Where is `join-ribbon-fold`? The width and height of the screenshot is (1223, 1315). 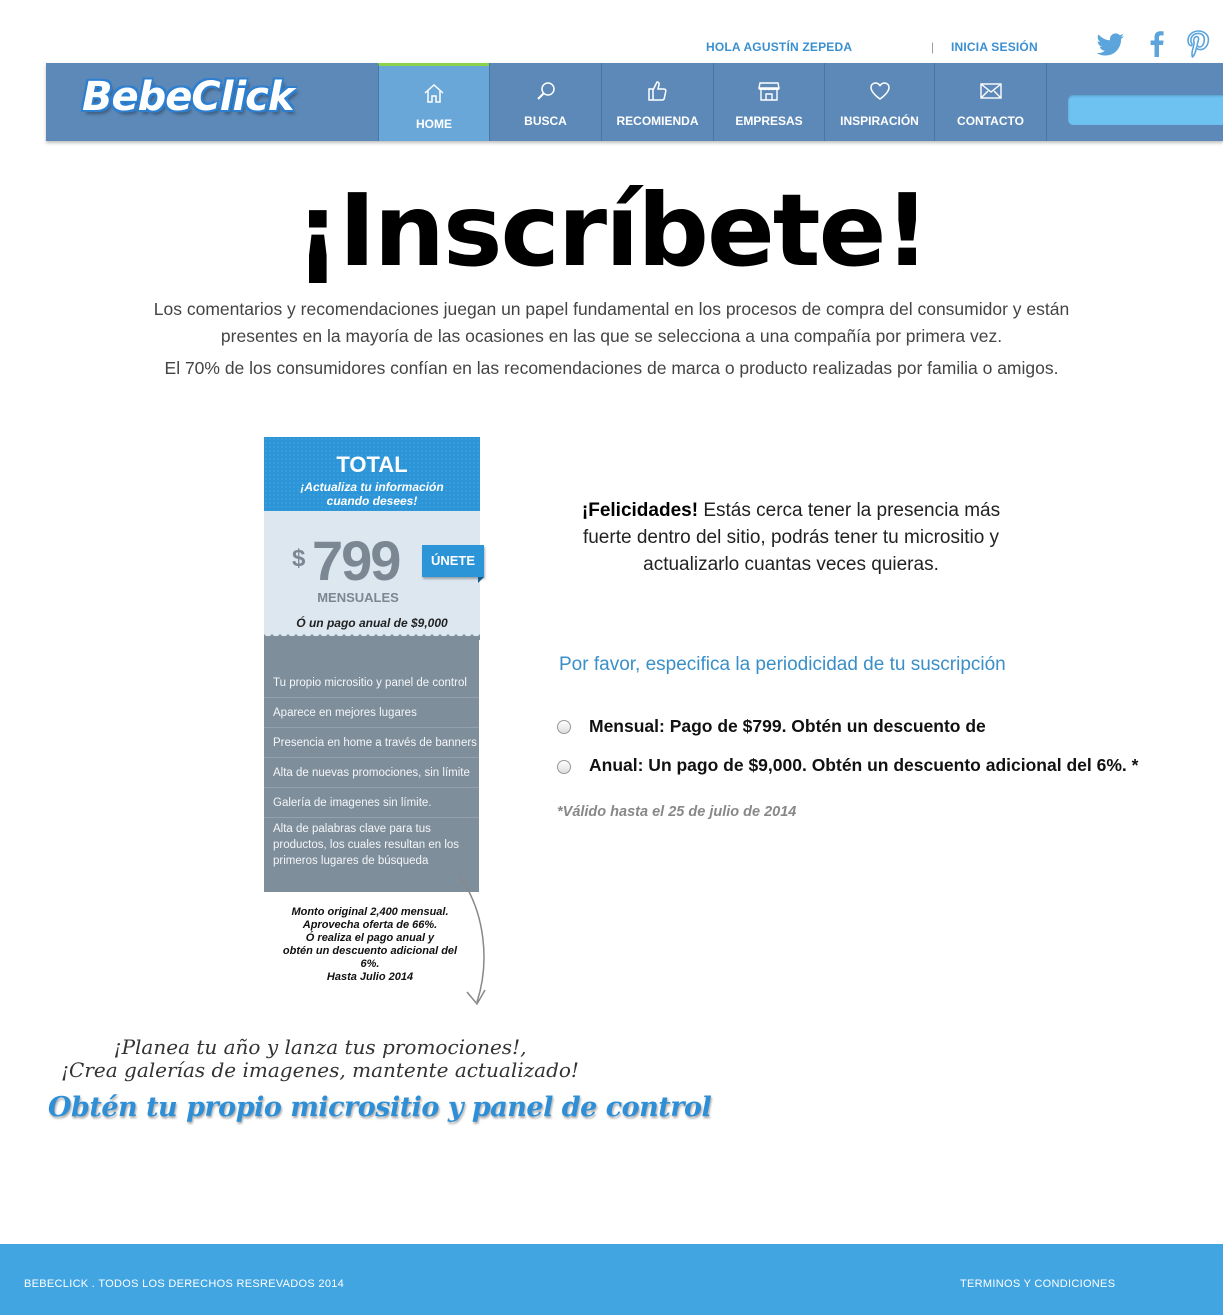 join-ribbon-fold is located at coordinates (481, 580).